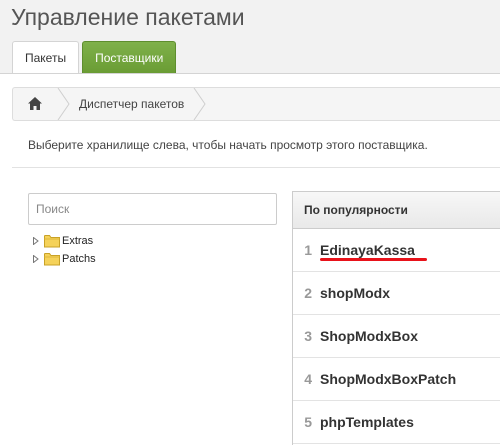 The height and width of the screenshot is (445, 500). I want to click on tab-bar: Пакеты Поставщики, so click(95, 57).